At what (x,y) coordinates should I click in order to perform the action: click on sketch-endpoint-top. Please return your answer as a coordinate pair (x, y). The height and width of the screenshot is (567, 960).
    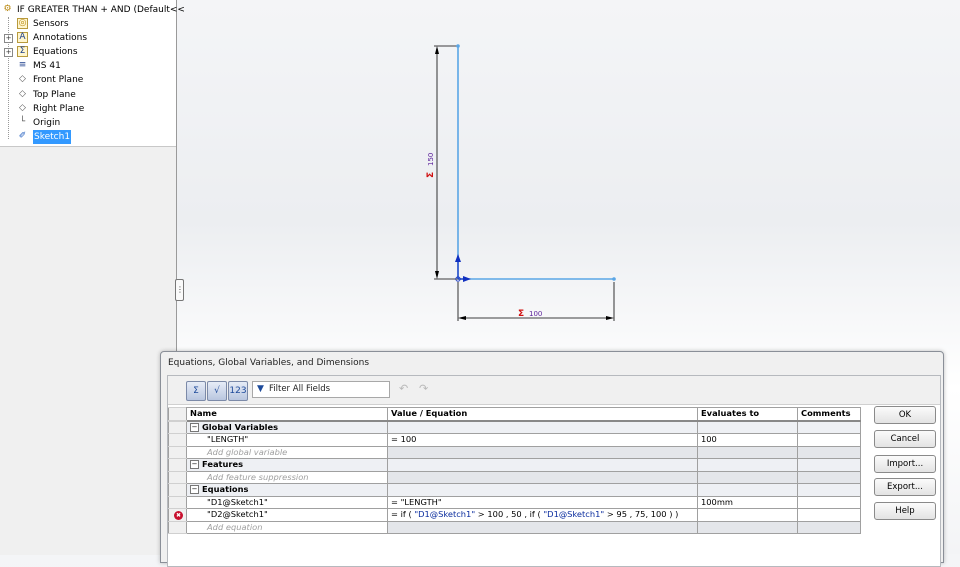
    Looking at the image, I should click on (458, 46).